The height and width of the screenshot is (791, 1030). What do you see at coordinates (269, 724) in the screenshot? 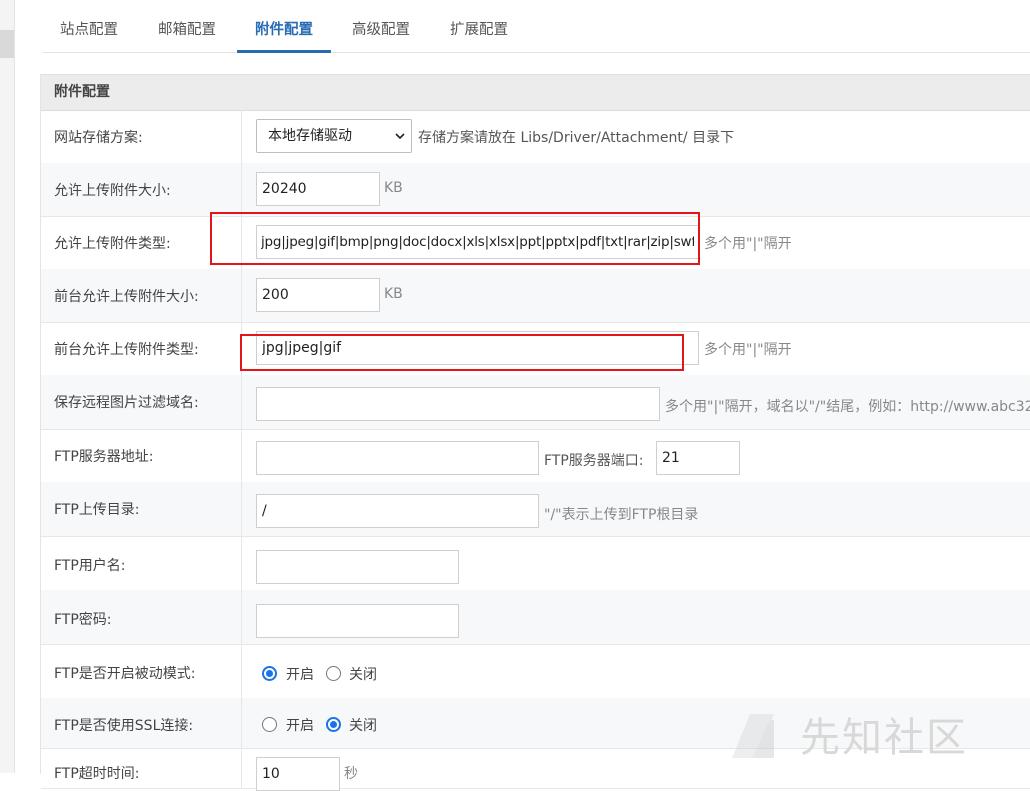
I see `ftp-ssl-on-radio` at bounding box center [269, 724].